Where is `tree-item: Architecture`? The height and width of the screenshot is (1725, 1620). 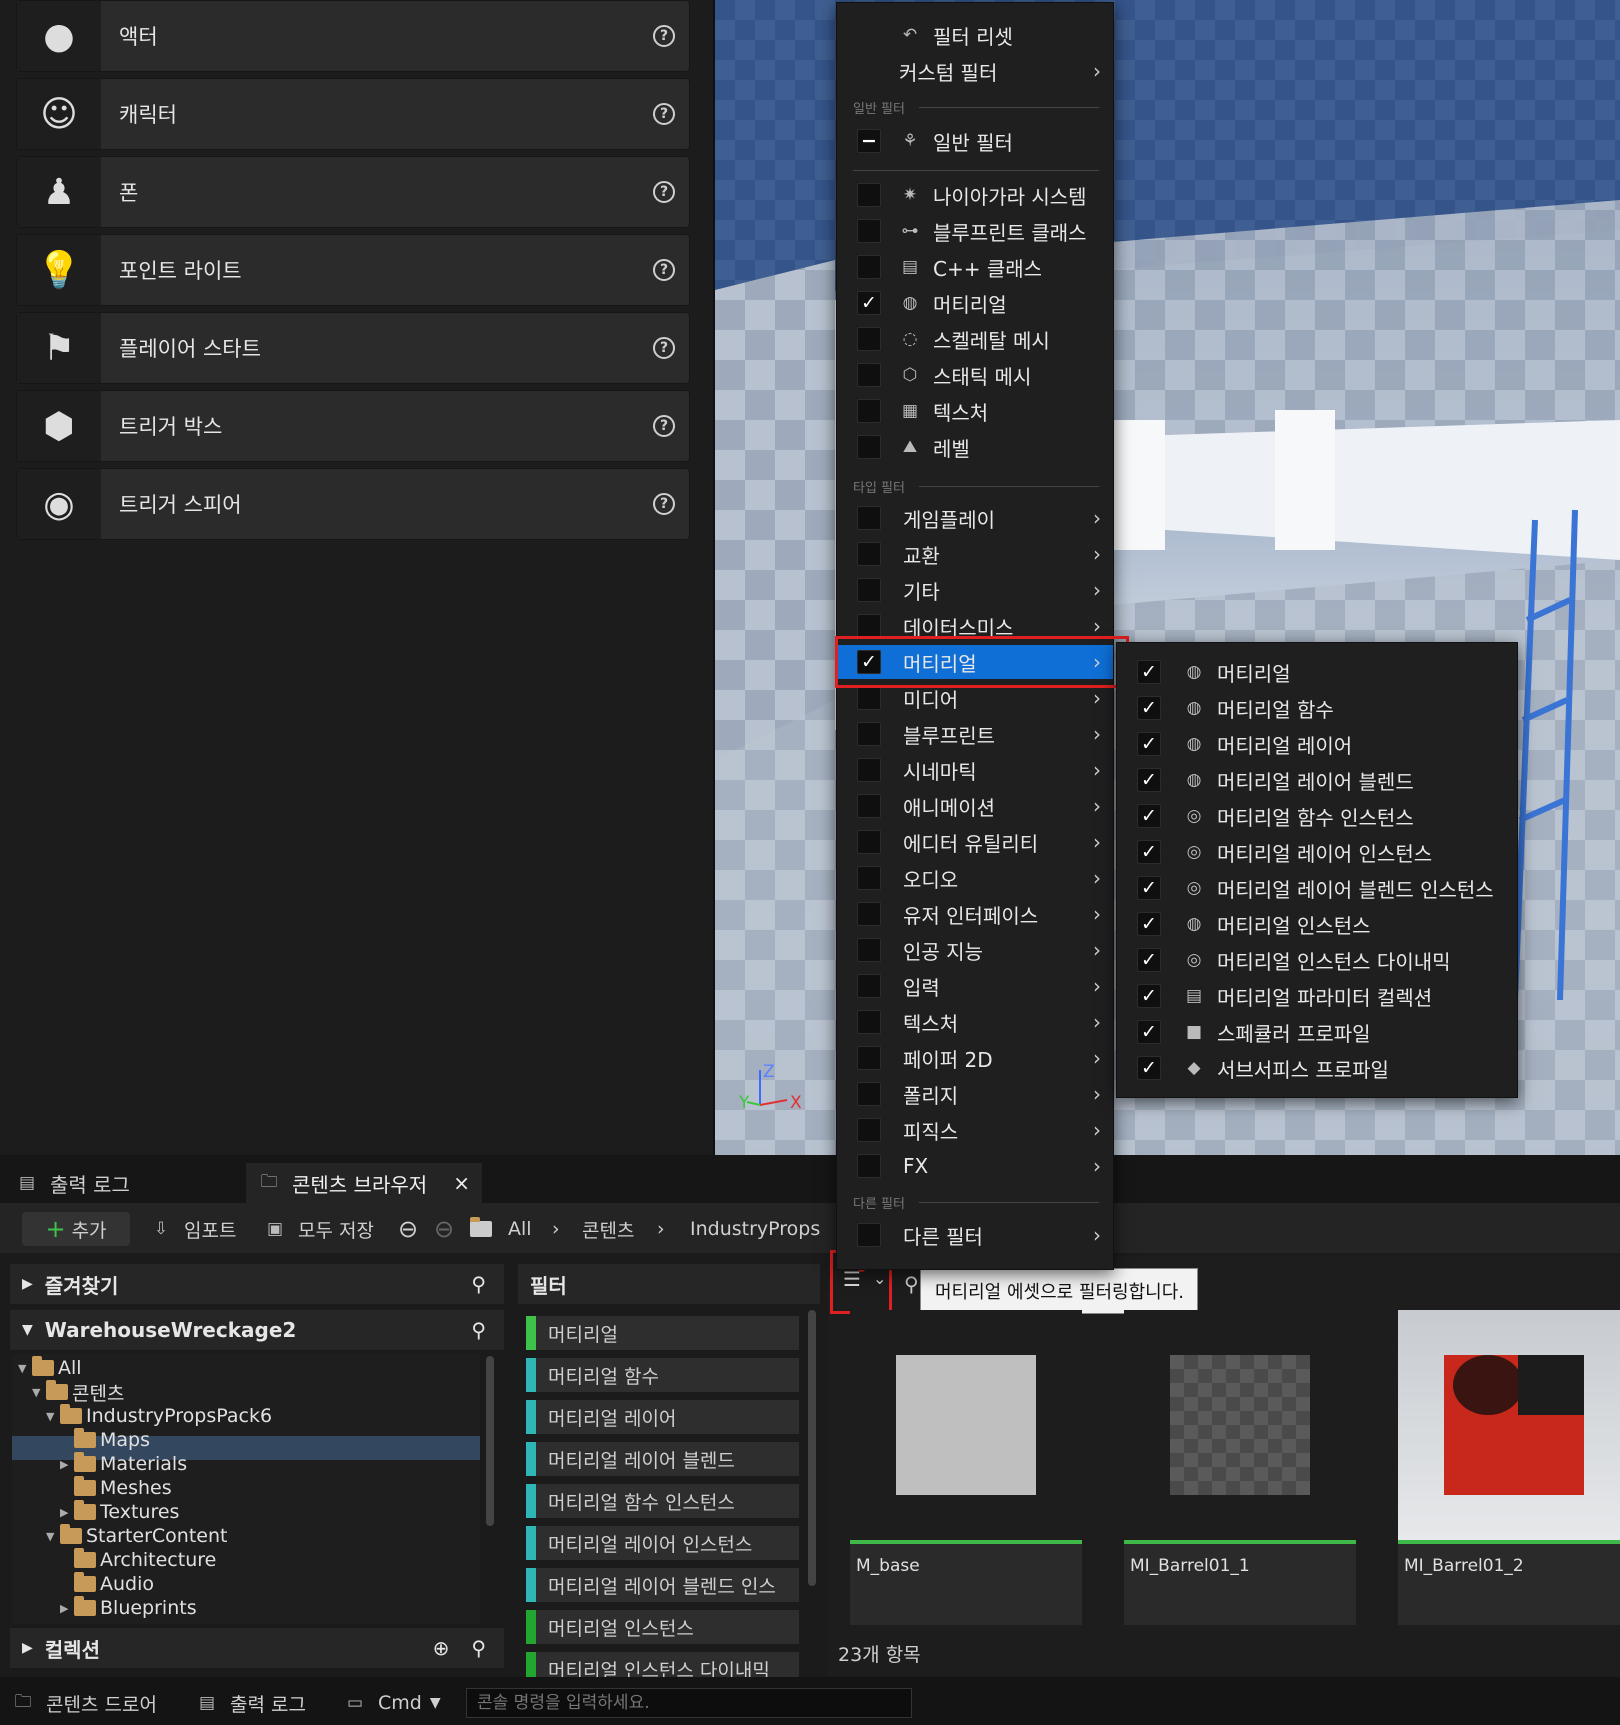
tree-item: Architecture is located at coordinates (138, 1560).